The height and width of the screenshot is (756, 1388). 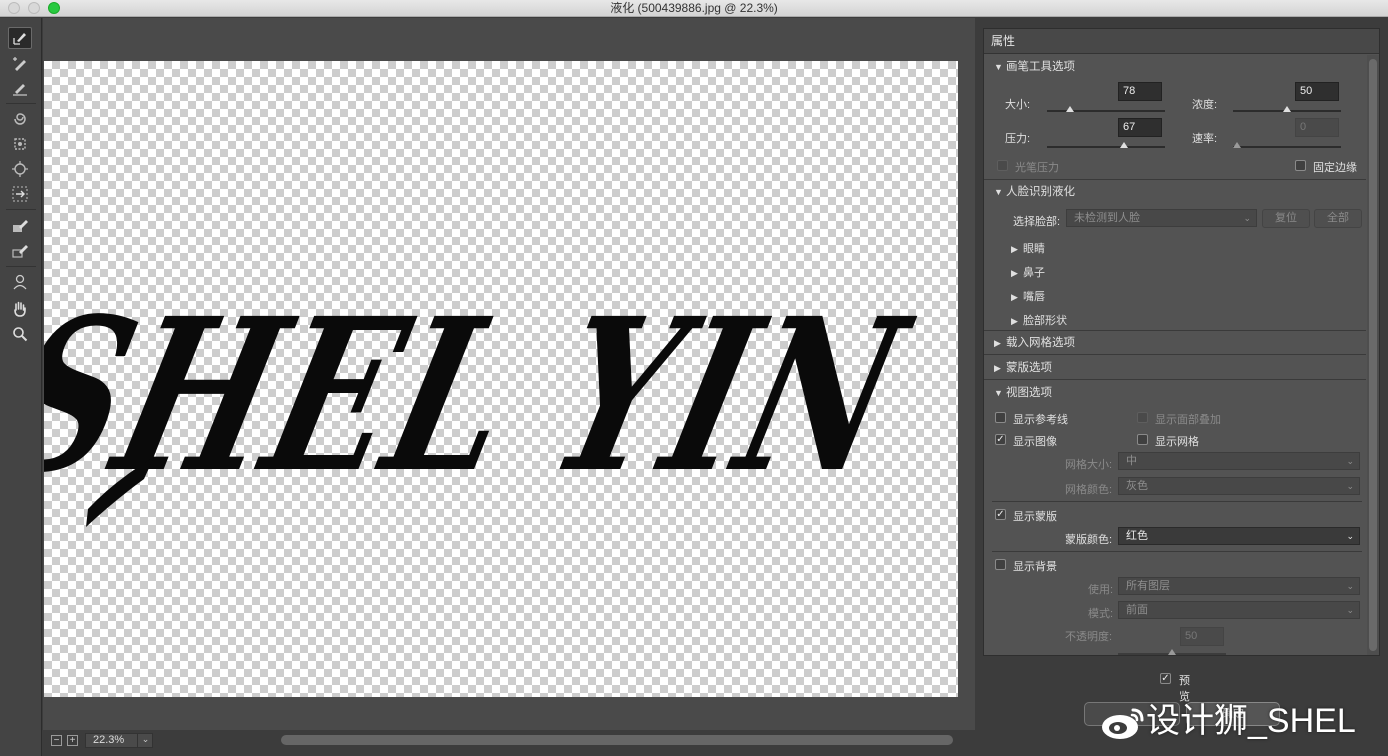 I want to click on mode-dropdown: 前面 ⌄, so click(x=1239, y=610).